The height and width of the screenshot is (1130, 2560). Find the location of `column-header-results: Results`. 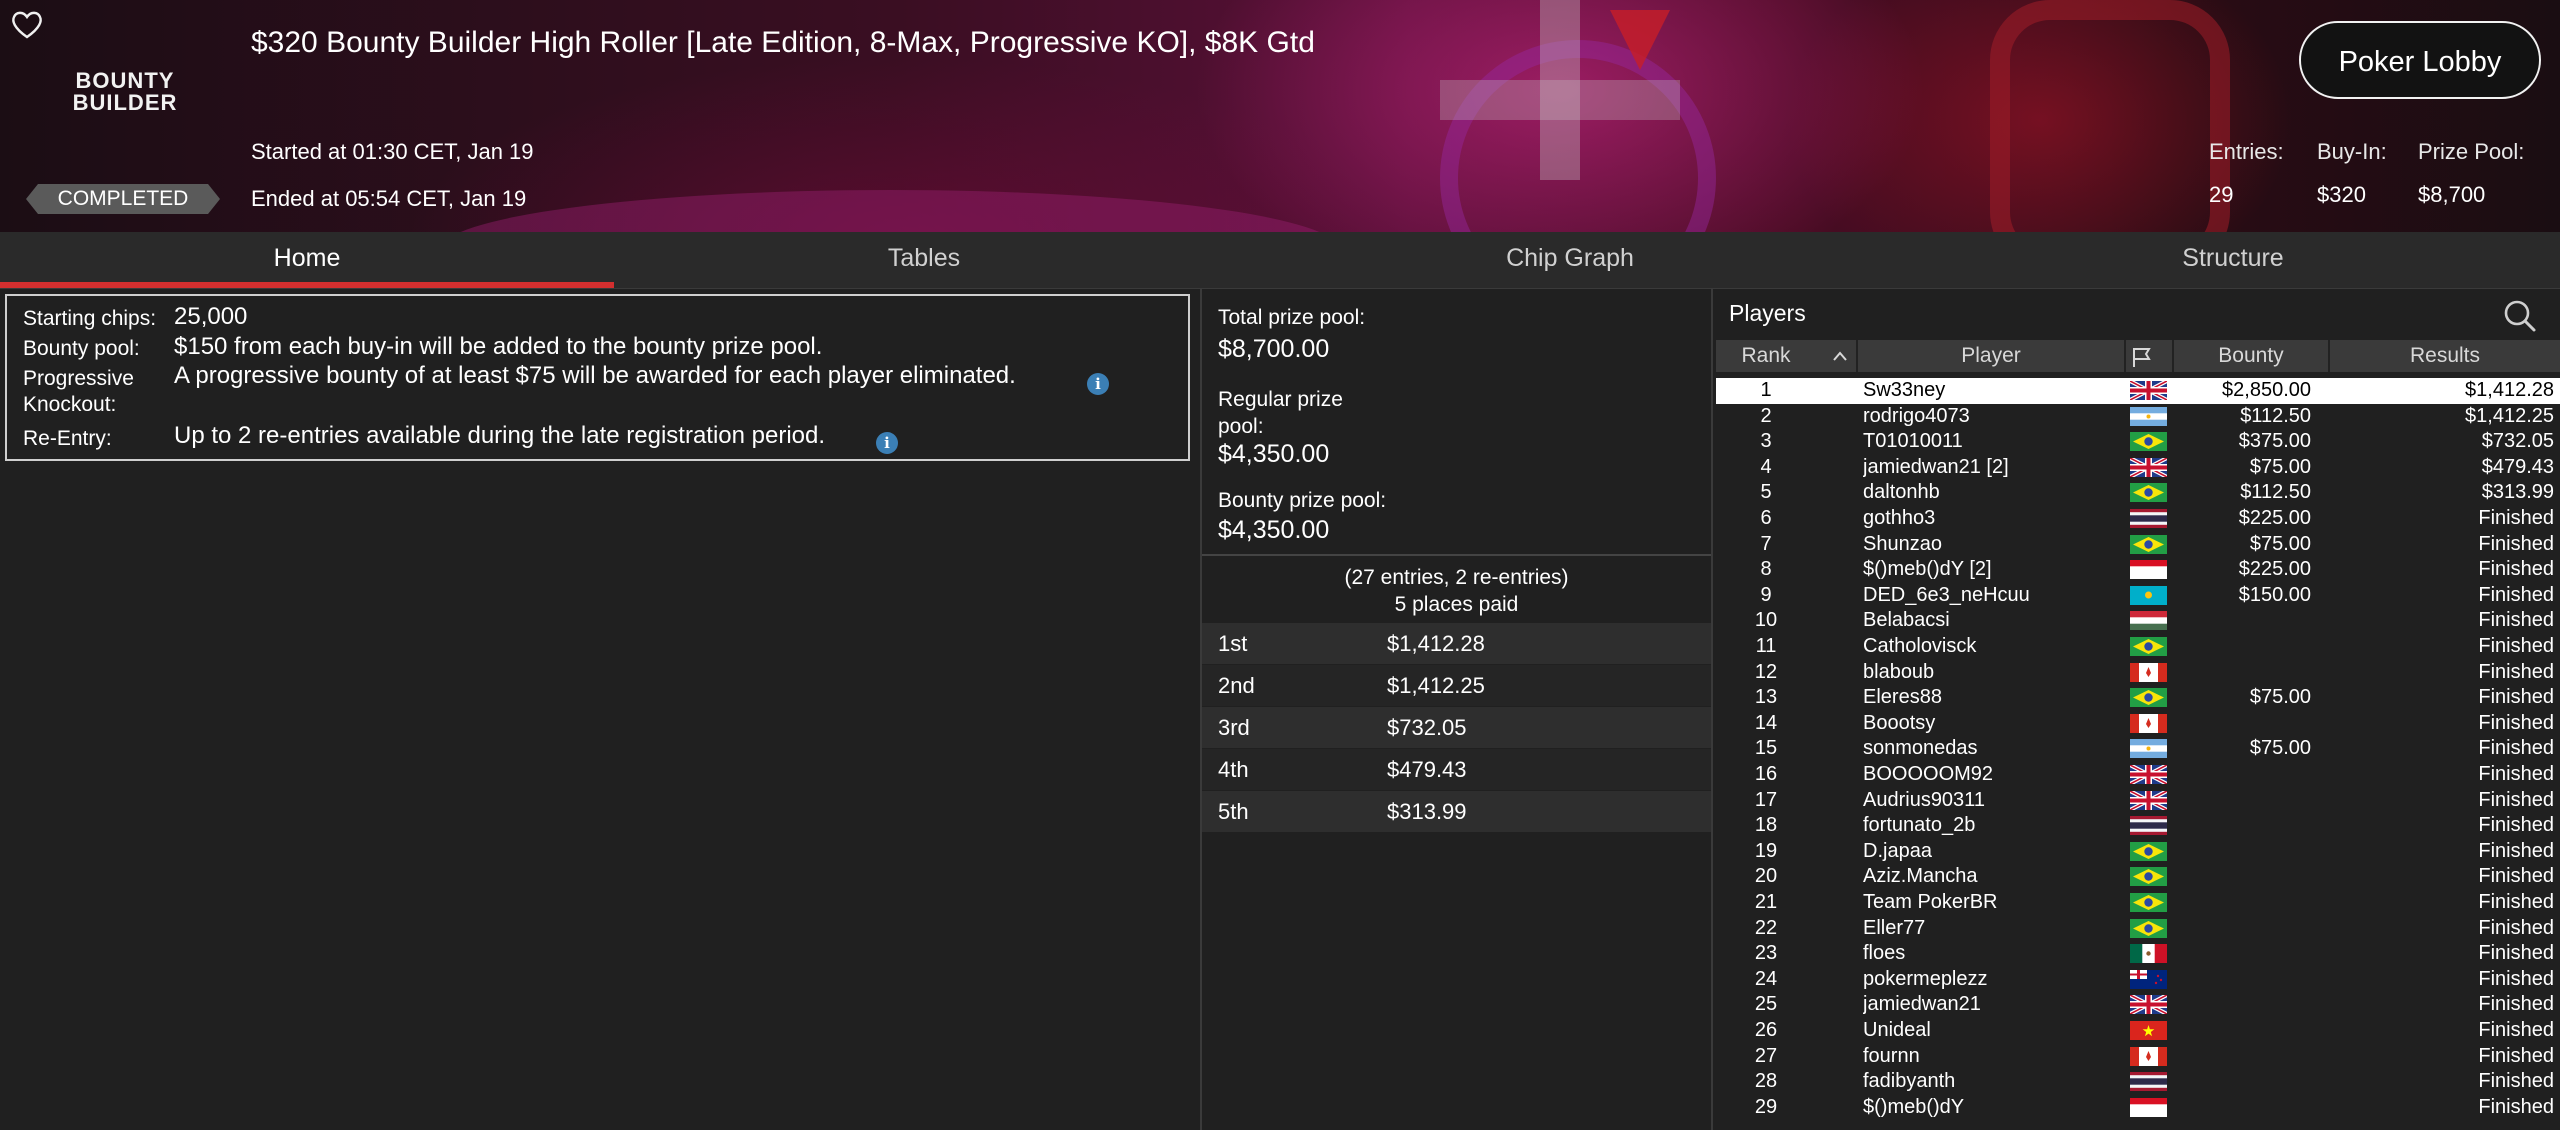

column-header-results: Results is located at coordinates (2445, 356).